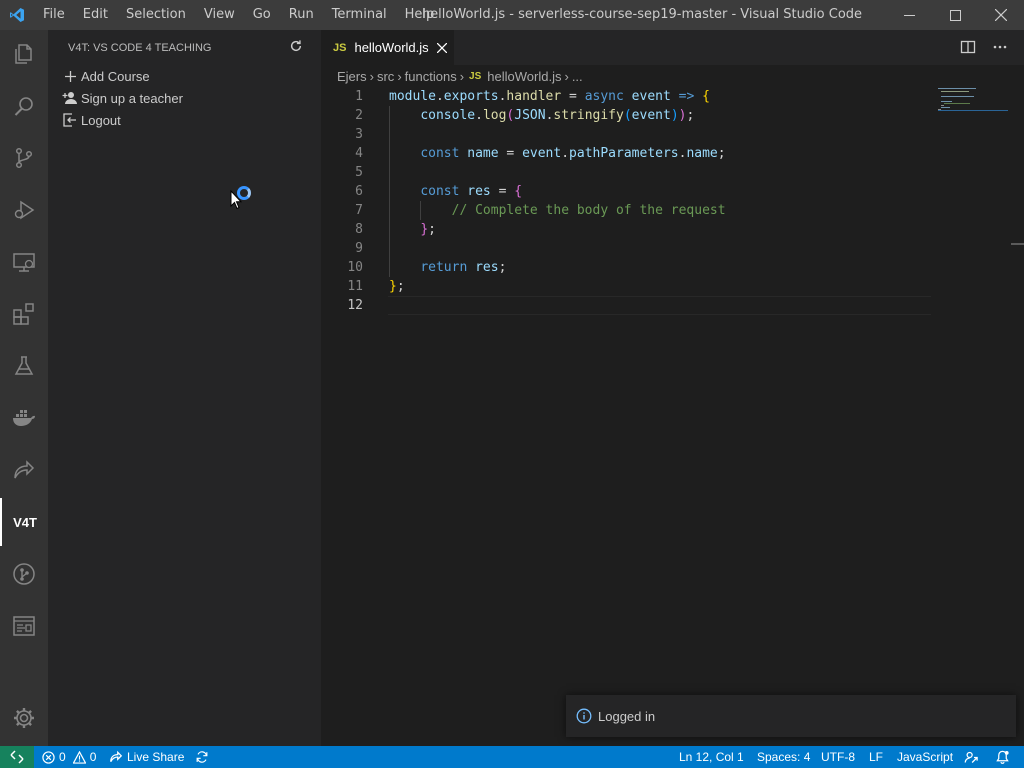 The image size is (1024, 768). I want to click on extensions-button, so click(24, 314).